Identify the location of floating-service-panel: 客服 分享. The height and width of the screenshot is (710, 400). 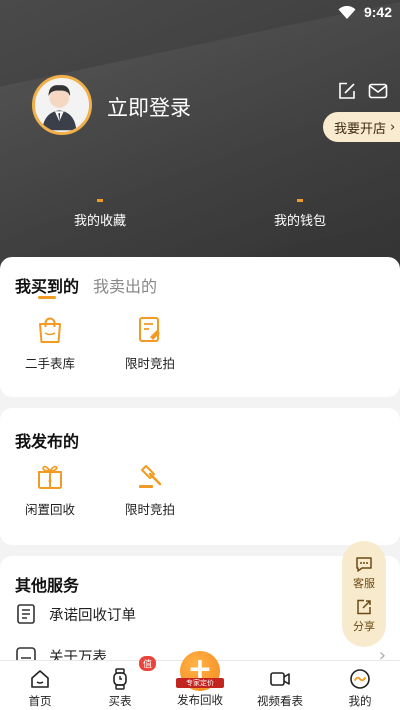
(364, 594).